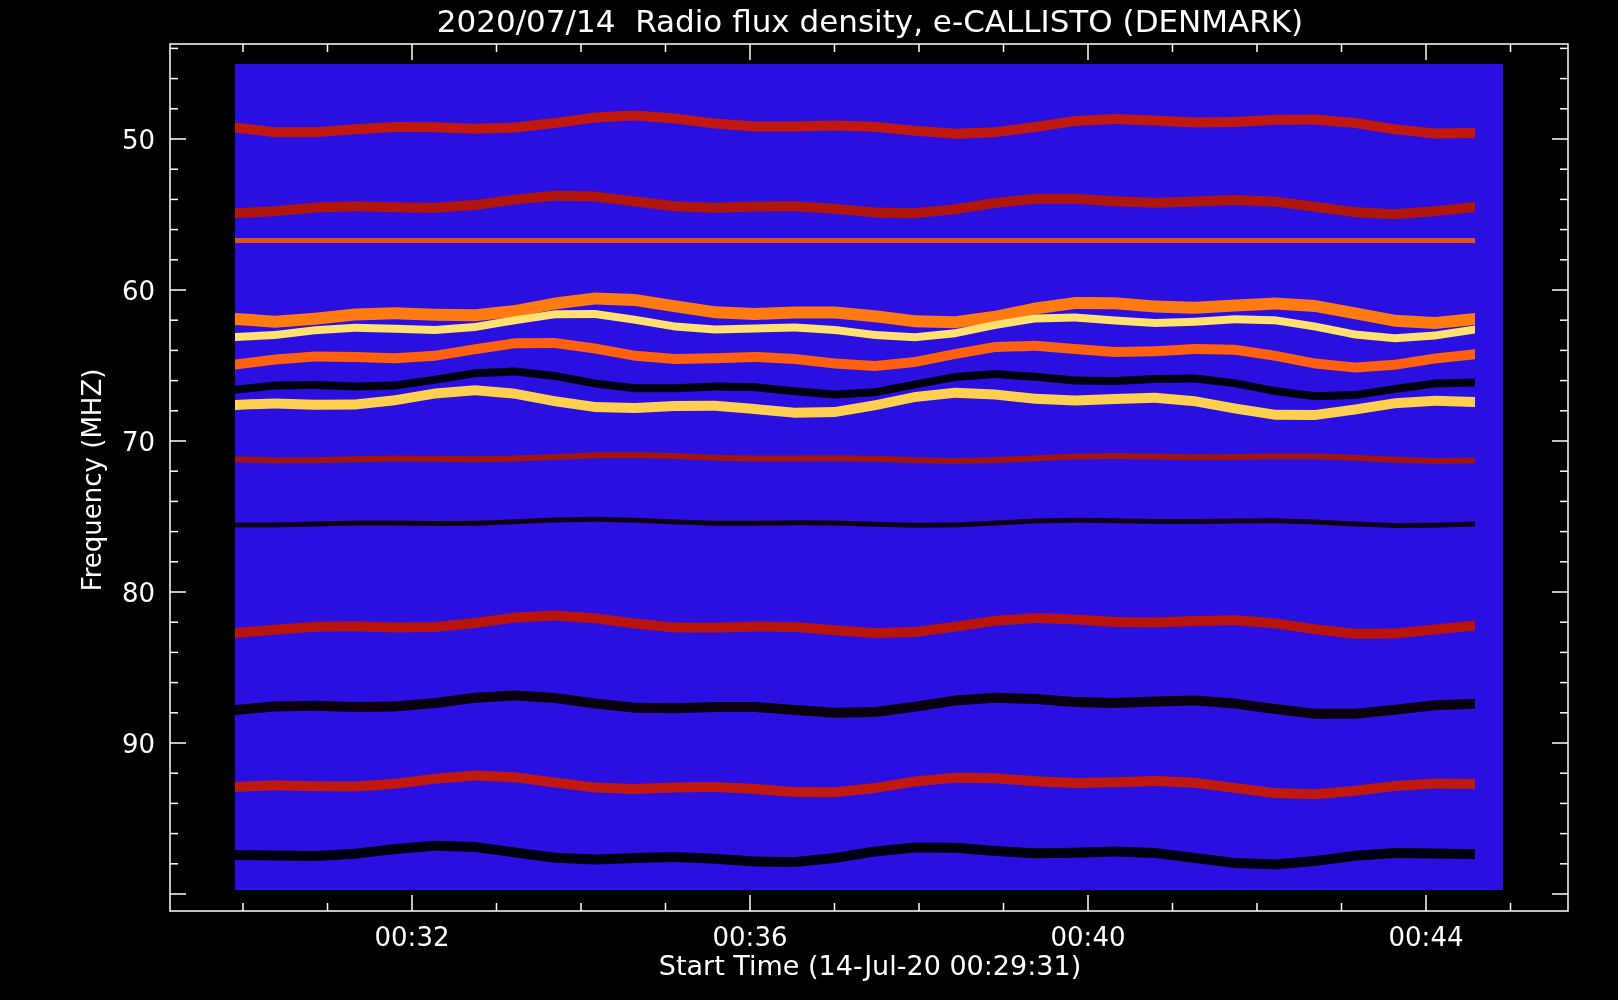 The width and height of the screenshot is (1618, 1000). I want to click on y-axis-label: Frequency (MHZ), so click(92, 480).